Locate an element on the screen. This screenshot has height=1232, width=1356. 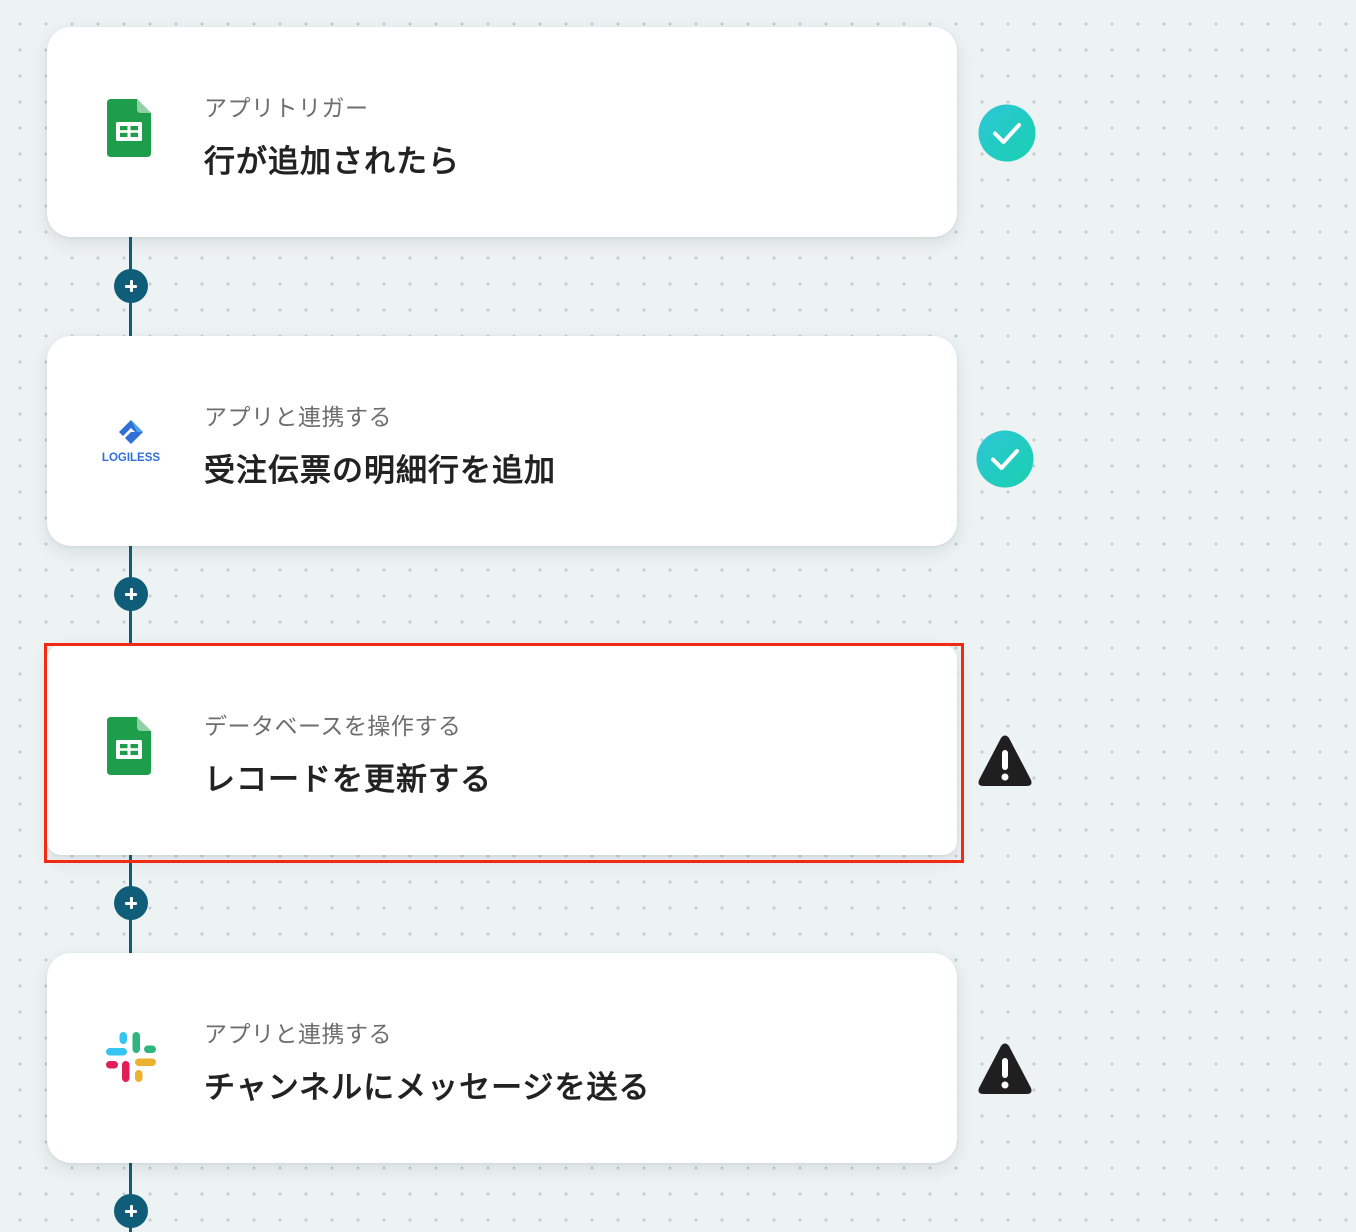
flow-step-card-selected: データベースを操作する レコードを更新する is located at coordinates (502, 750).